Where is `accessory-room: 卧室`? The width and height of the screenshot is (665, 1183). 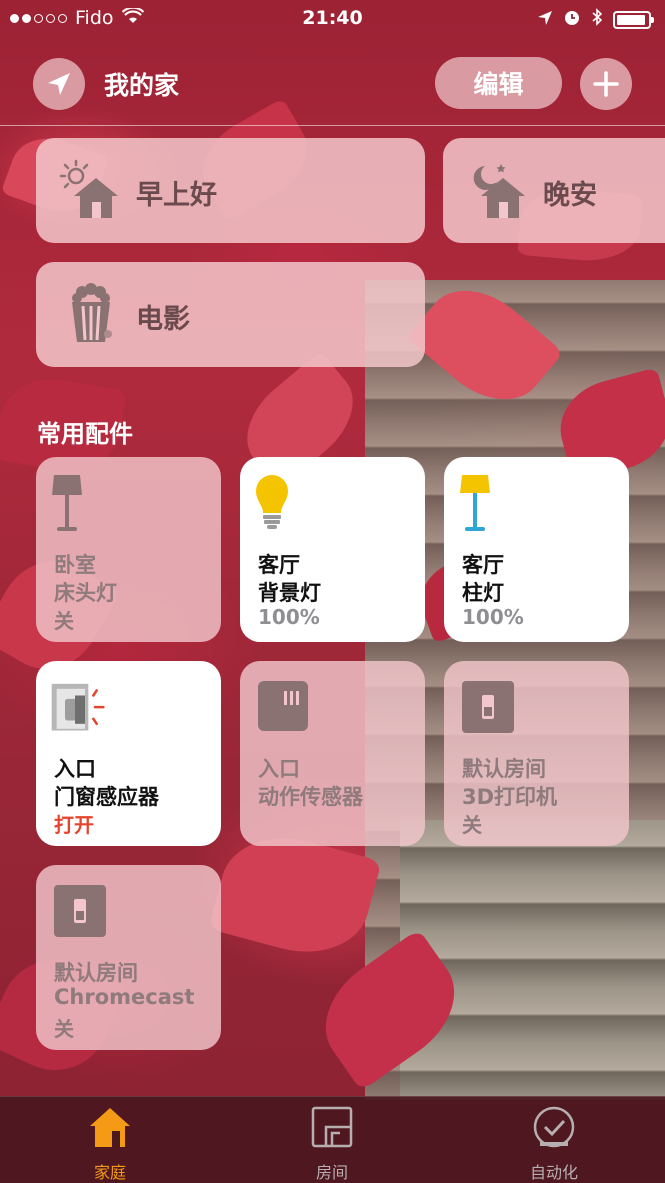
accessory-room: 卧室 is located at coordinates (75, 565).